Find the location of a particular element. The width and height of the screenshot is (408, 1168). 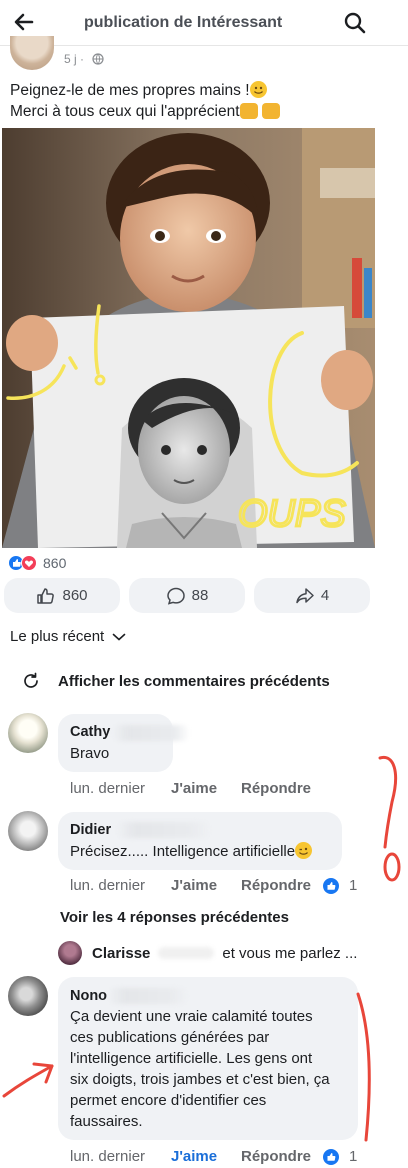

like-icon is located at coordinates (46, 595).